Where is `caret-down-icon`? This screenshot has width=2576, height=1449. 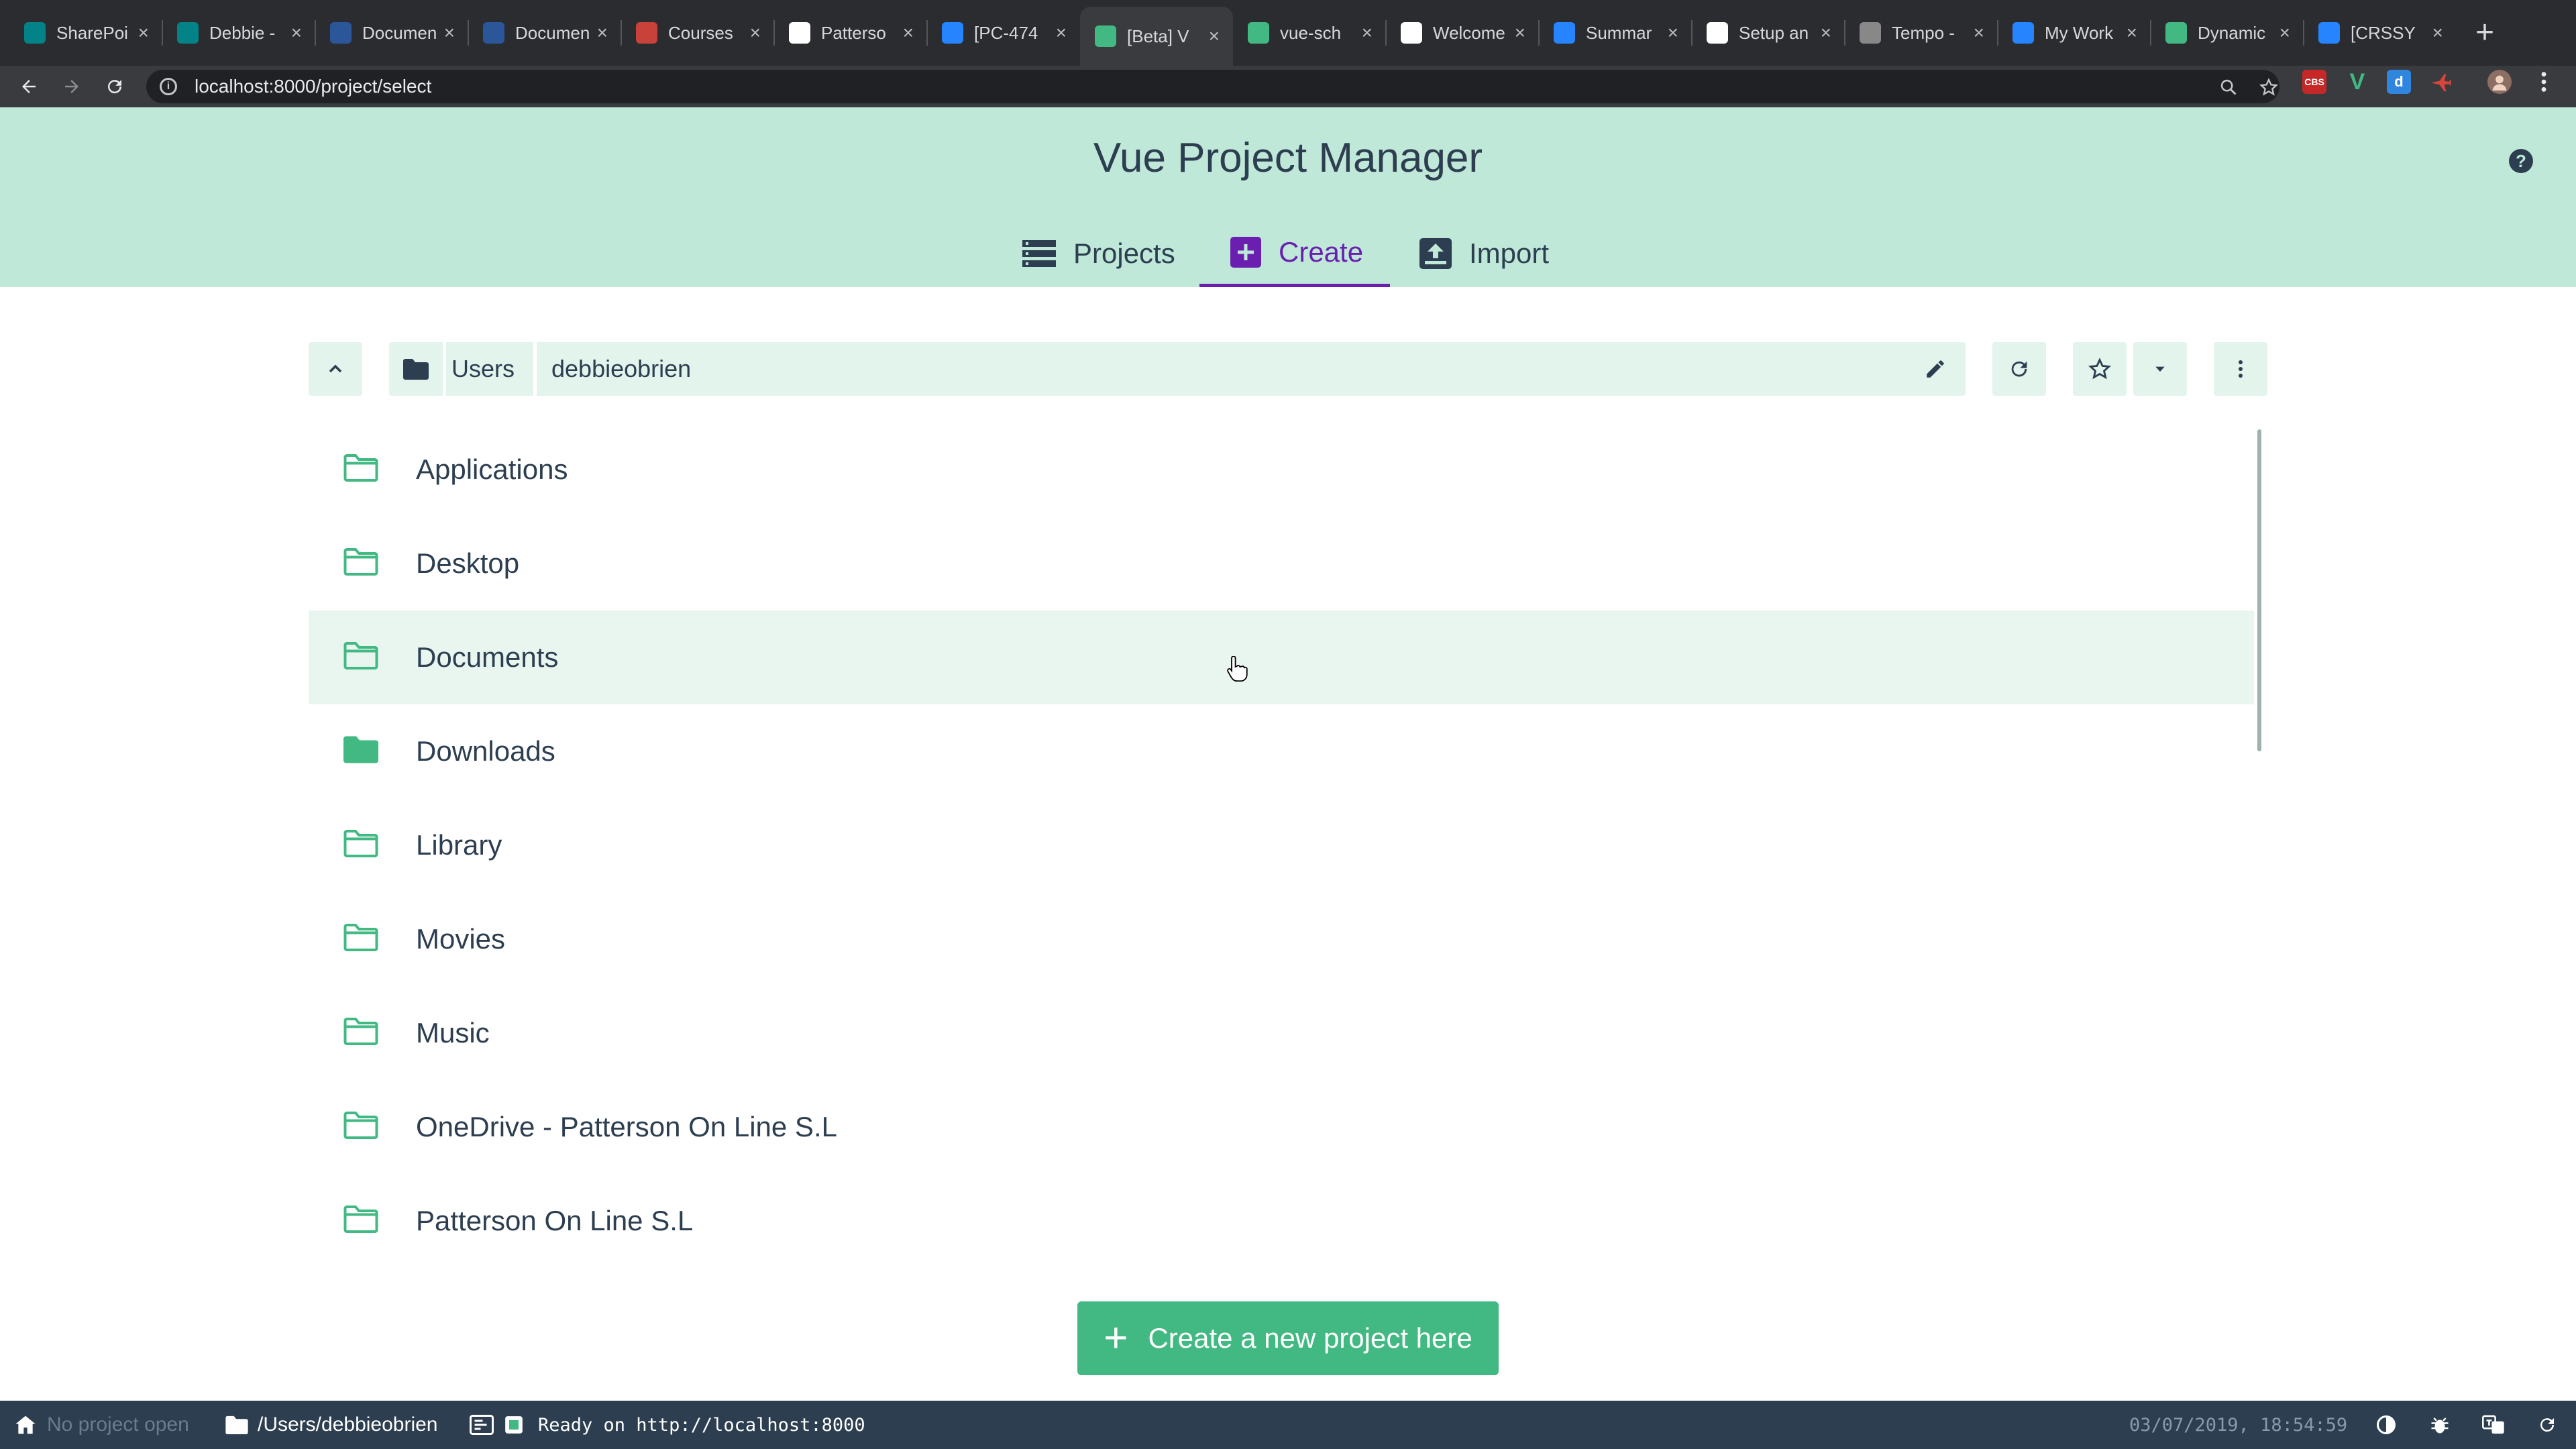 caret-down-icon is located at coordinates (2160, 369).